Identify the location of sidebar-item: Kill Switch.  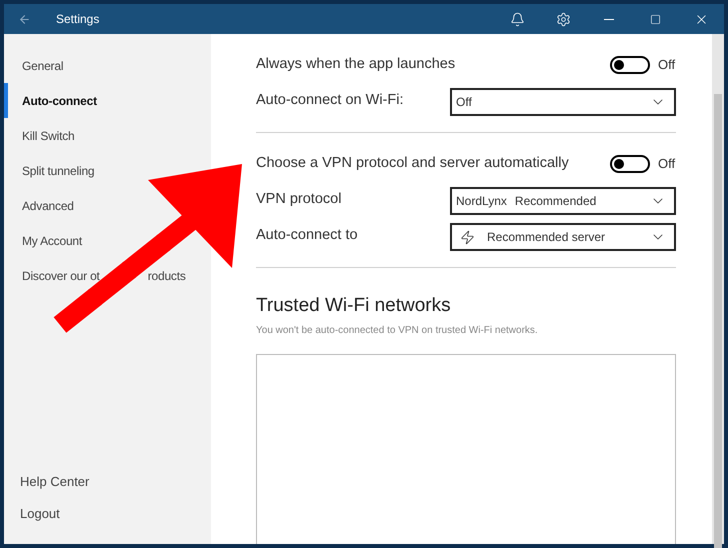
(39, 135).